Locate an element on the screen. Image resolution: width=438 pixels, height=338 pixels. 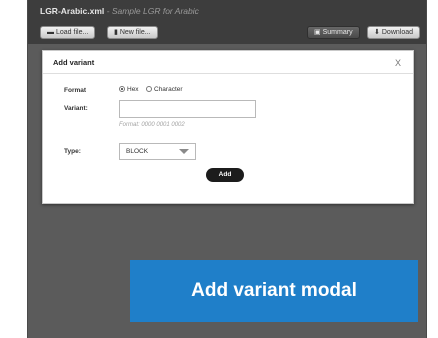
type-select: BLOCK is located at coordinates (157, 151).